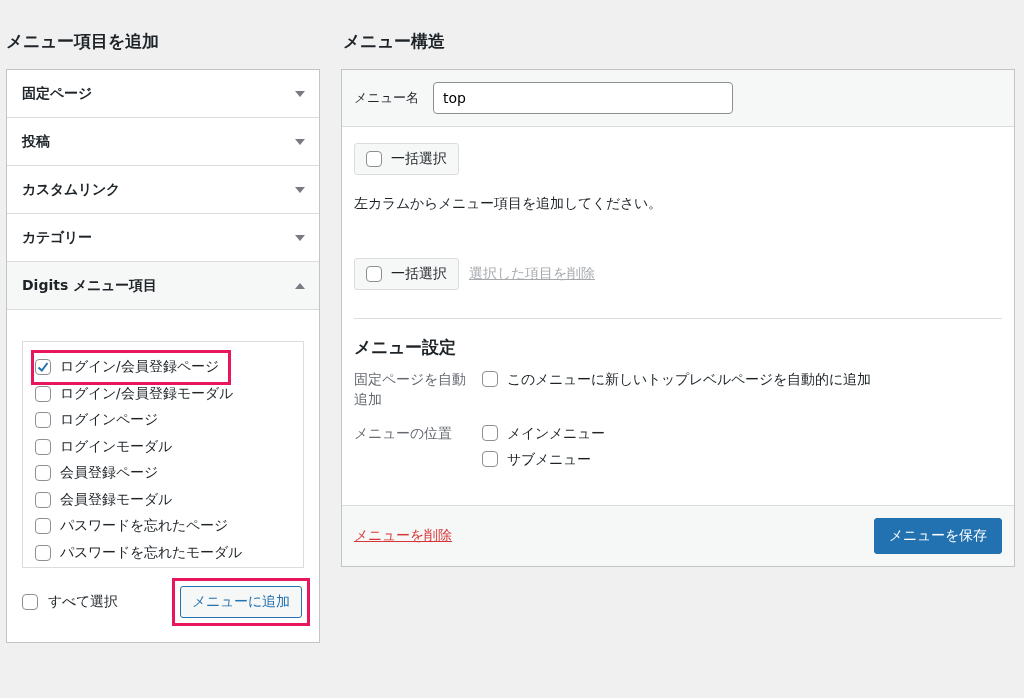 Image resolution: width=1024 pixels, height=698 pixels. What do you see at coordinates (241, 602) in the screenshot?
I see `add-to-menu-button: メニューに追加` at bounding box center [241, 602].